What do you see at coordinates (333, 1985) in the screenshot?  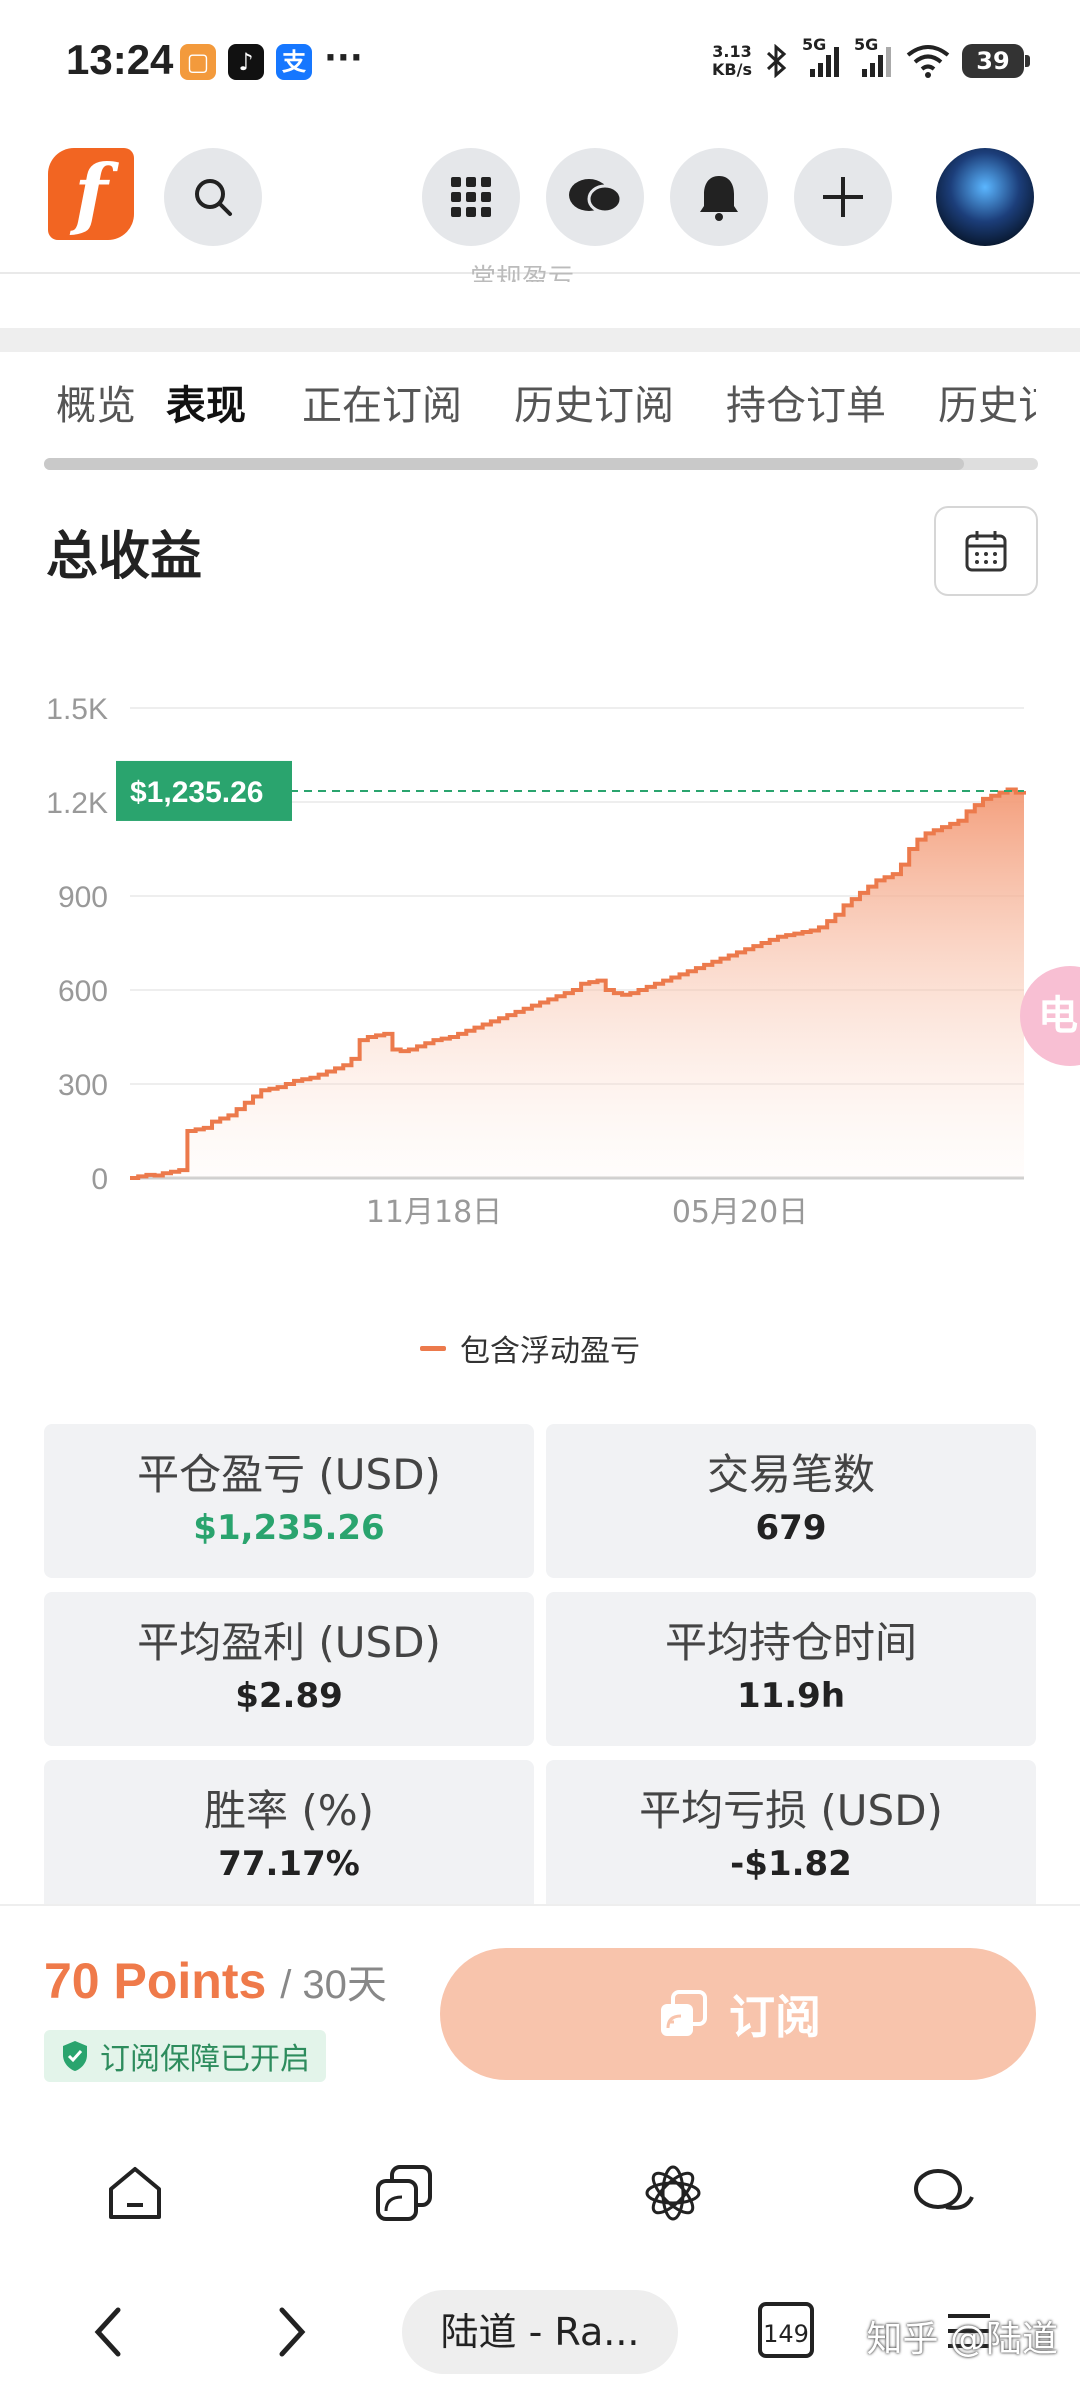 I see `points-period: / 30天` at bounding box center [333, 1985].